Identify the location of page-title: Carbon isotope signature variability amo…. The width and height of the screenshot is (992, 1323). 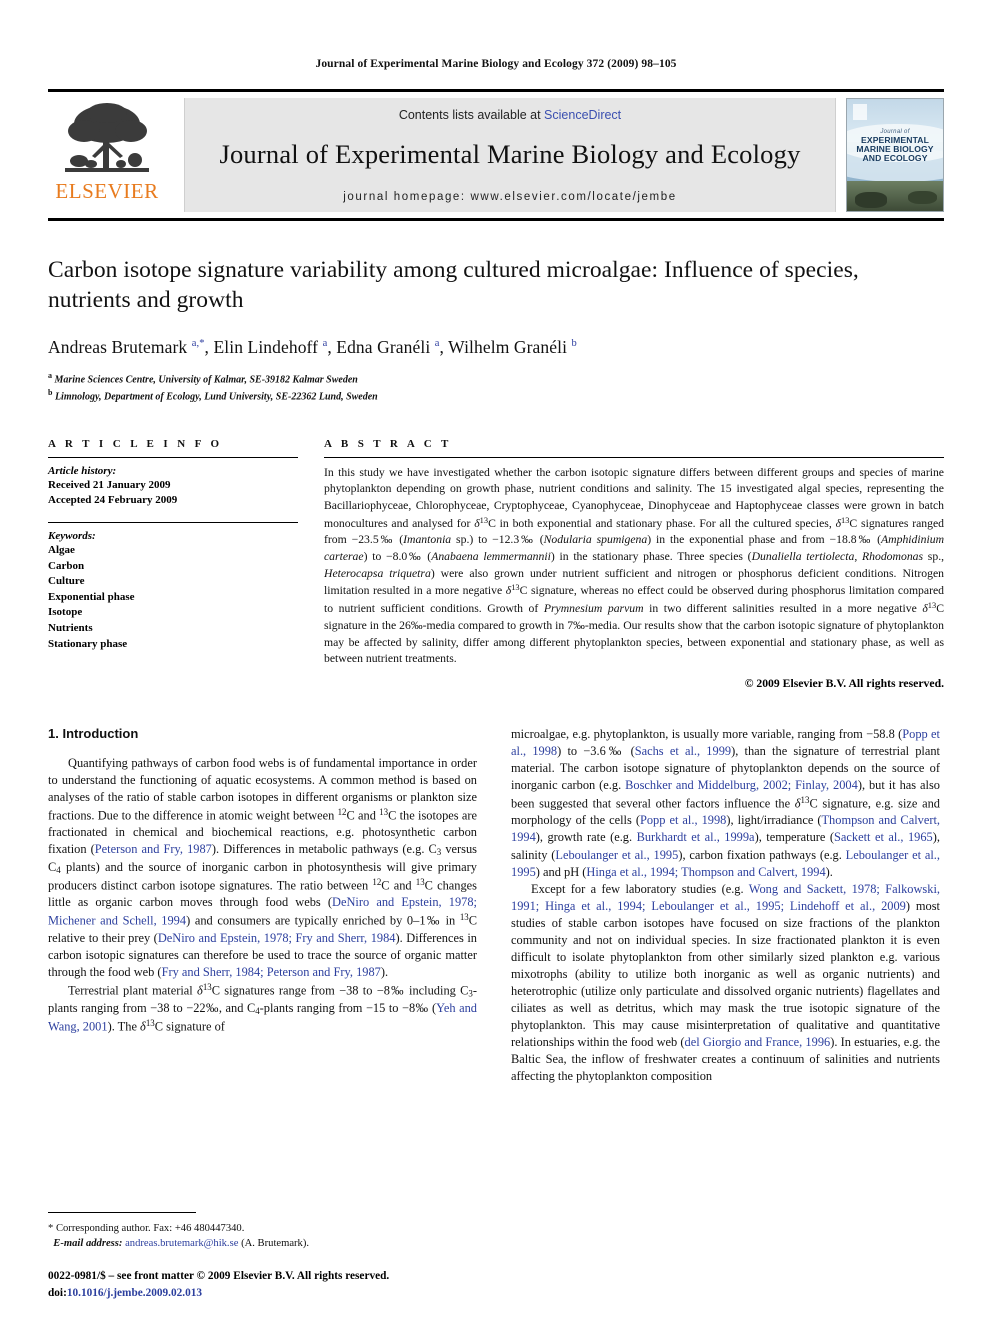
(453, 285).